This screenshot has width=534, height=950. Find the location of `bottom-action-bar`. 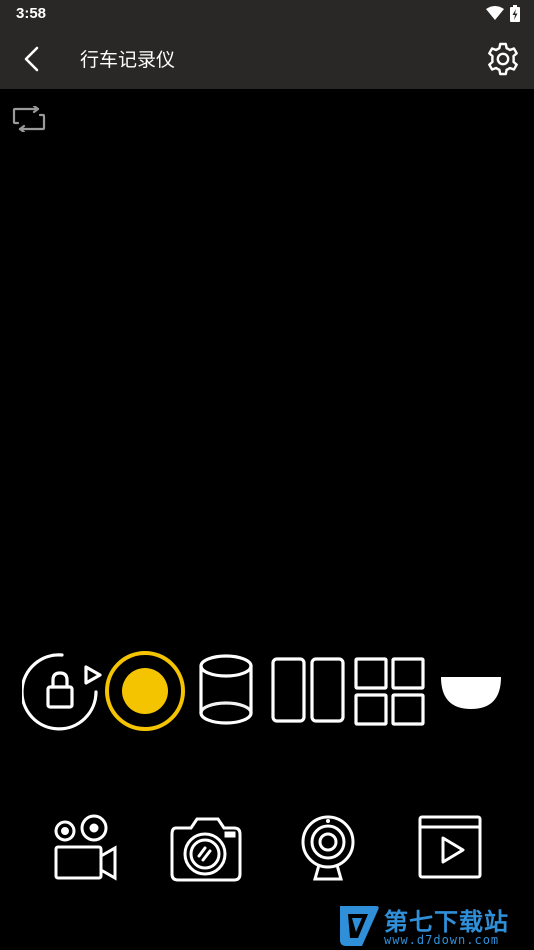

bottom-action-bar is located at coordinates (267, 850).